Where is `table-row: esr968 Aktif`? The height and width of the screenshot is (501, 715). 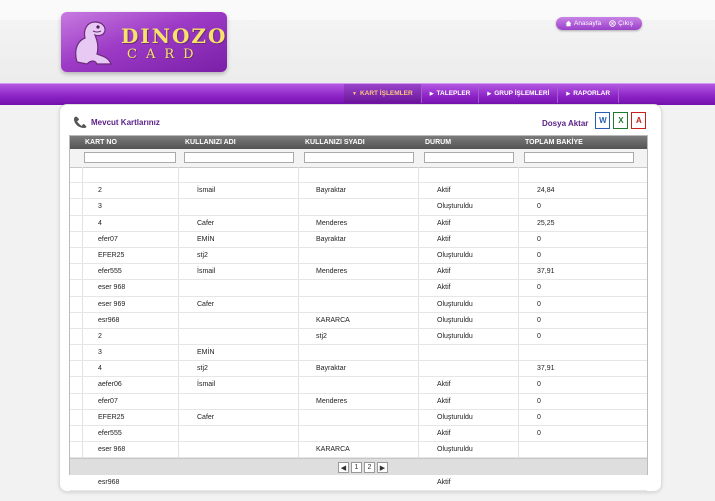
table-row: esr968 Aktif is located at coordinates (358, 483).